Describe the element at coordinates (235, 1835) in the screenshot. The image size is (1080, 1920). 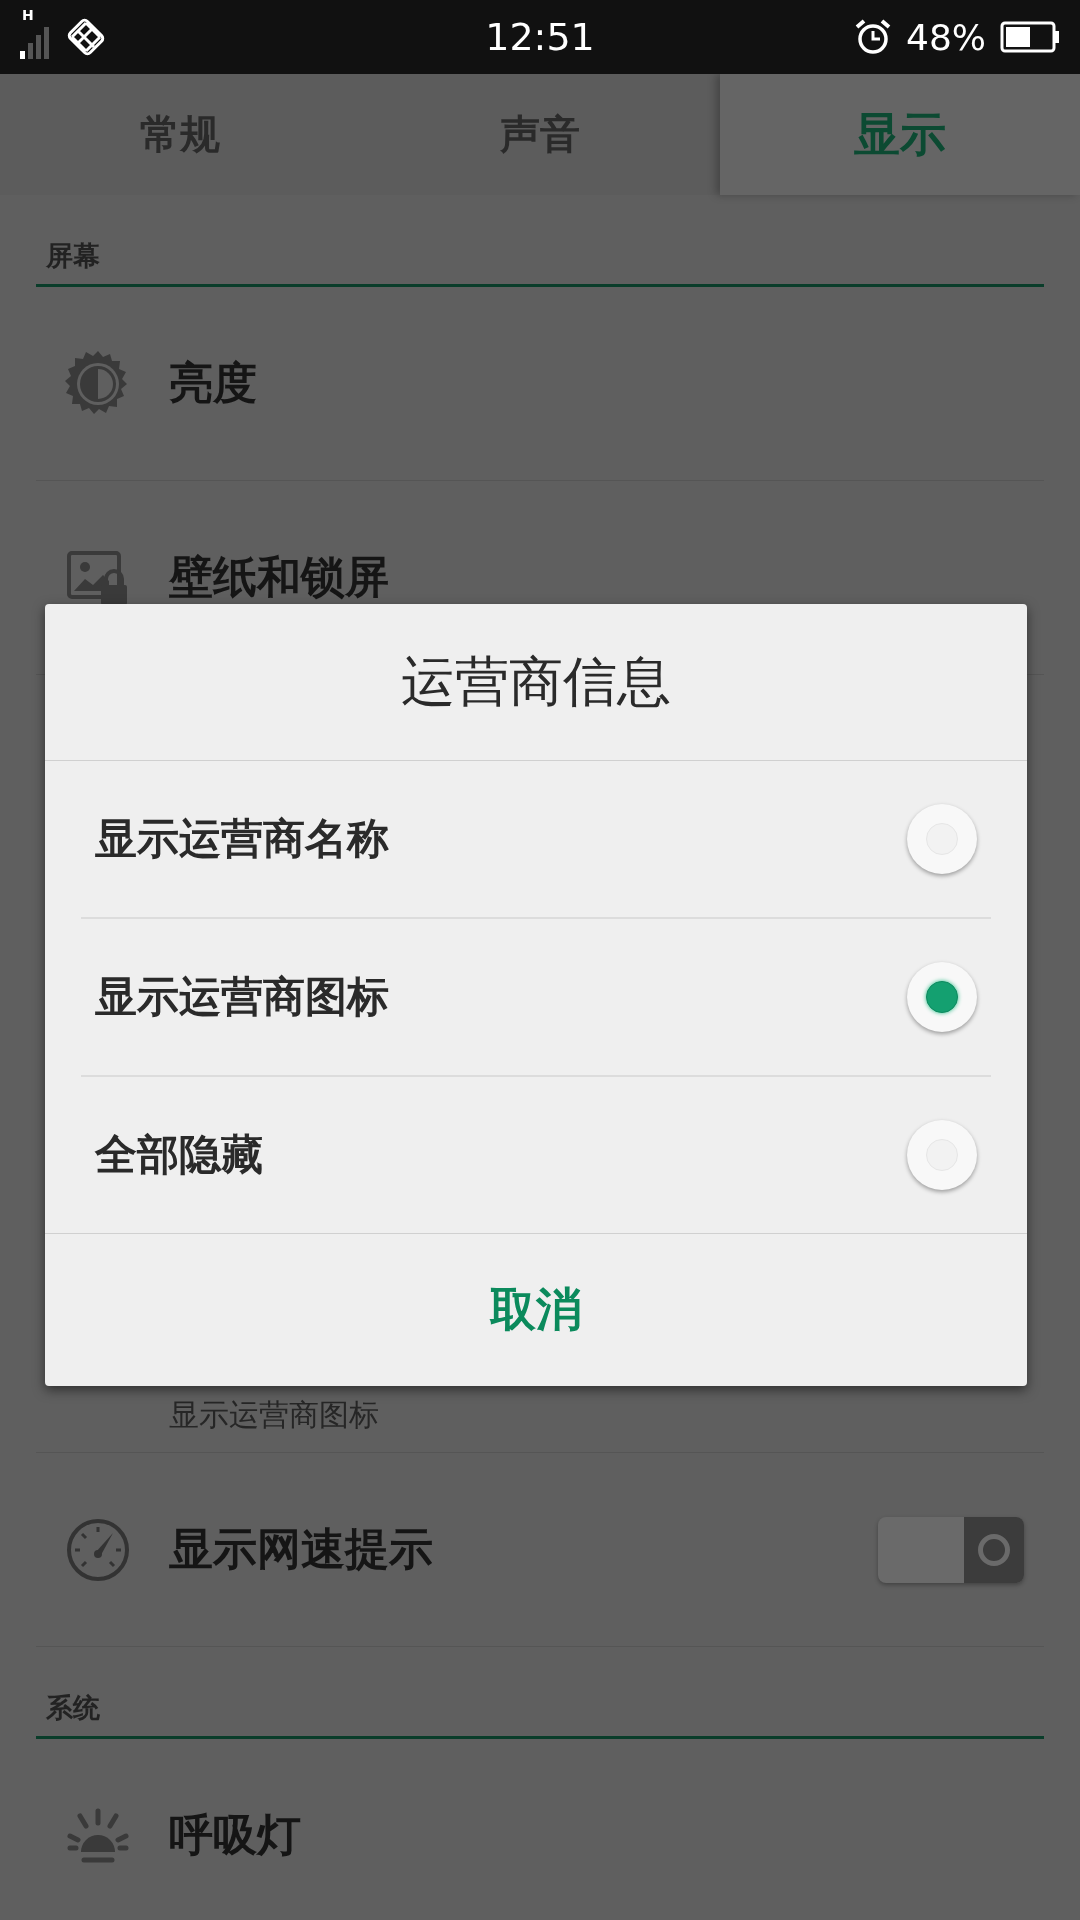
I see `setting-title: 呼吸灯` at that location.